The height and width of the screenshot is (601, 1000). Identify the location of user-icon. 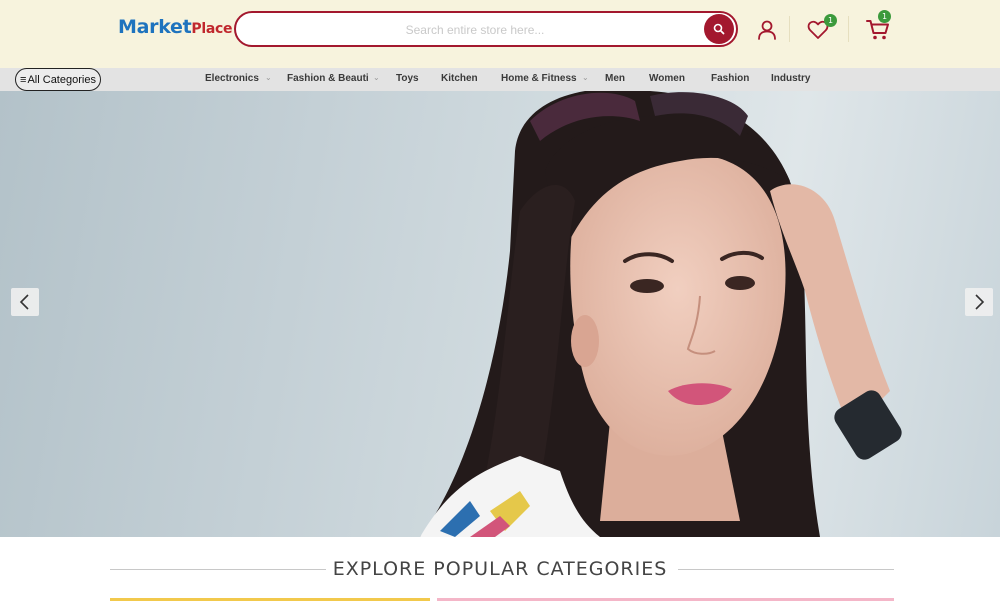
(767, 30).